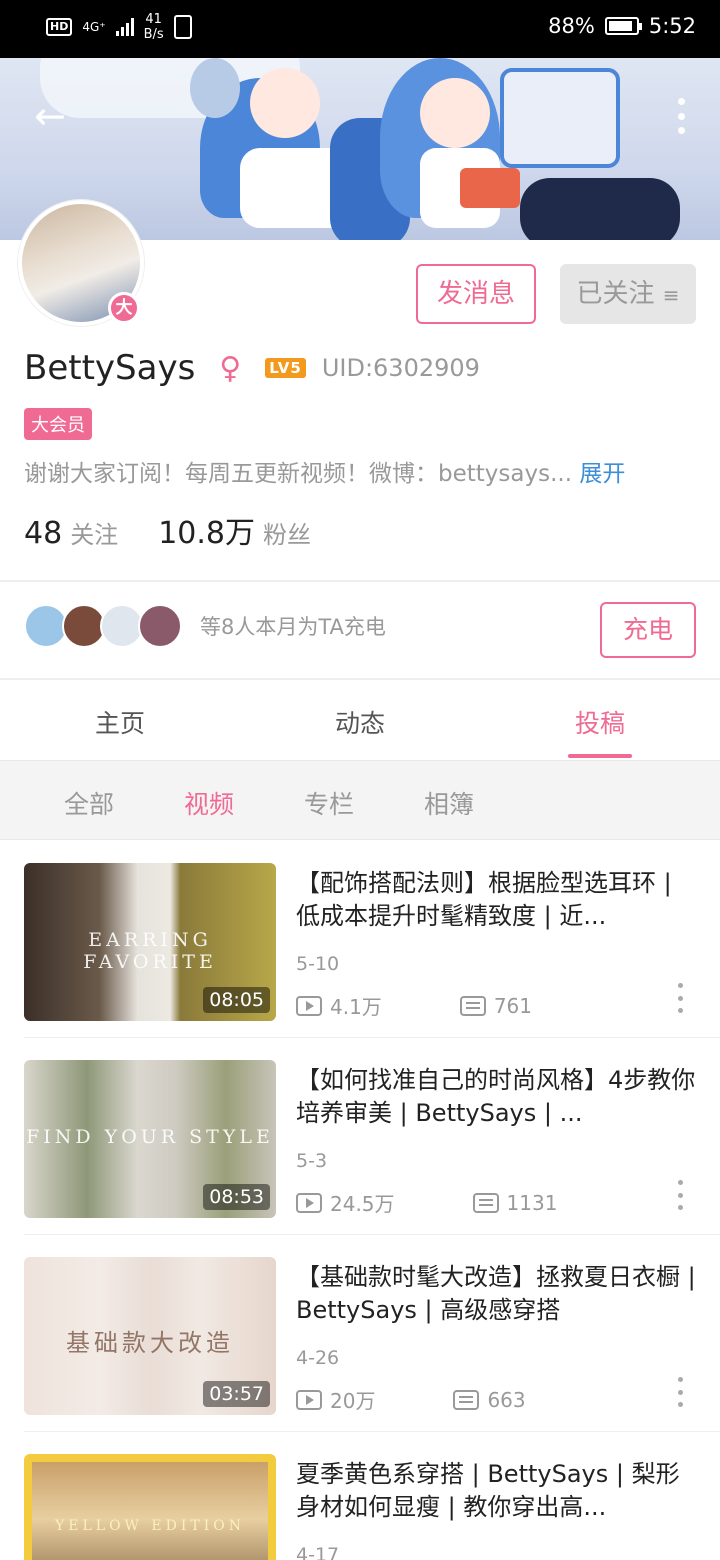  What do you see at coordinates (209, 803) in the screenshot?
I see `subtab-video: 视频` at bounding box center [209, 803].